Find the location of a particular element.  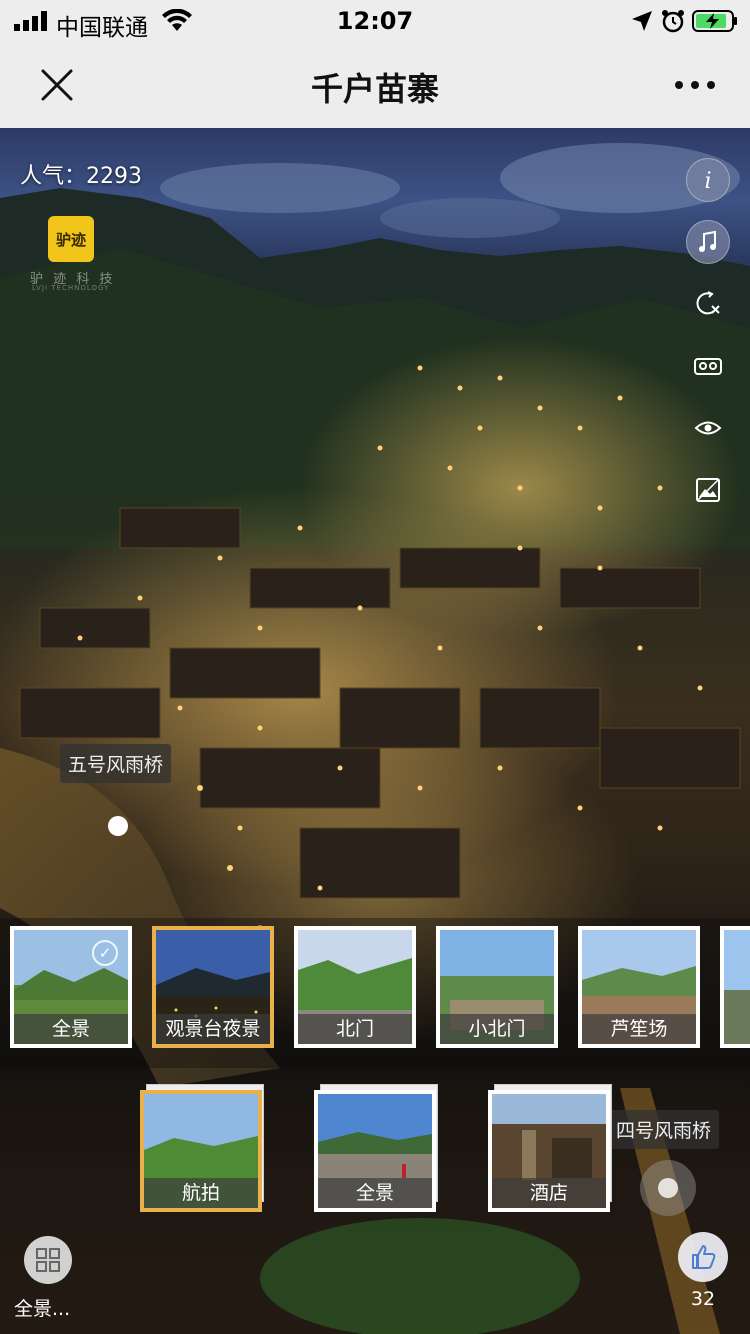

page-title: 千户苗寨 is located at coordinates (374, 89).